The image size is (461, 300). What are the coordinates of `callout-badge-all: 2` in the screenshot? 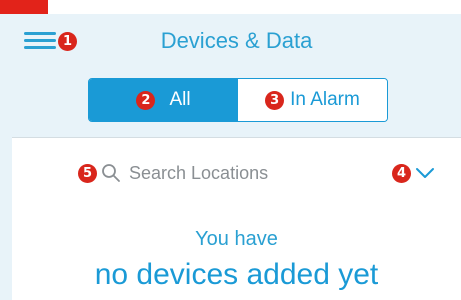 It's located at (146, 100).